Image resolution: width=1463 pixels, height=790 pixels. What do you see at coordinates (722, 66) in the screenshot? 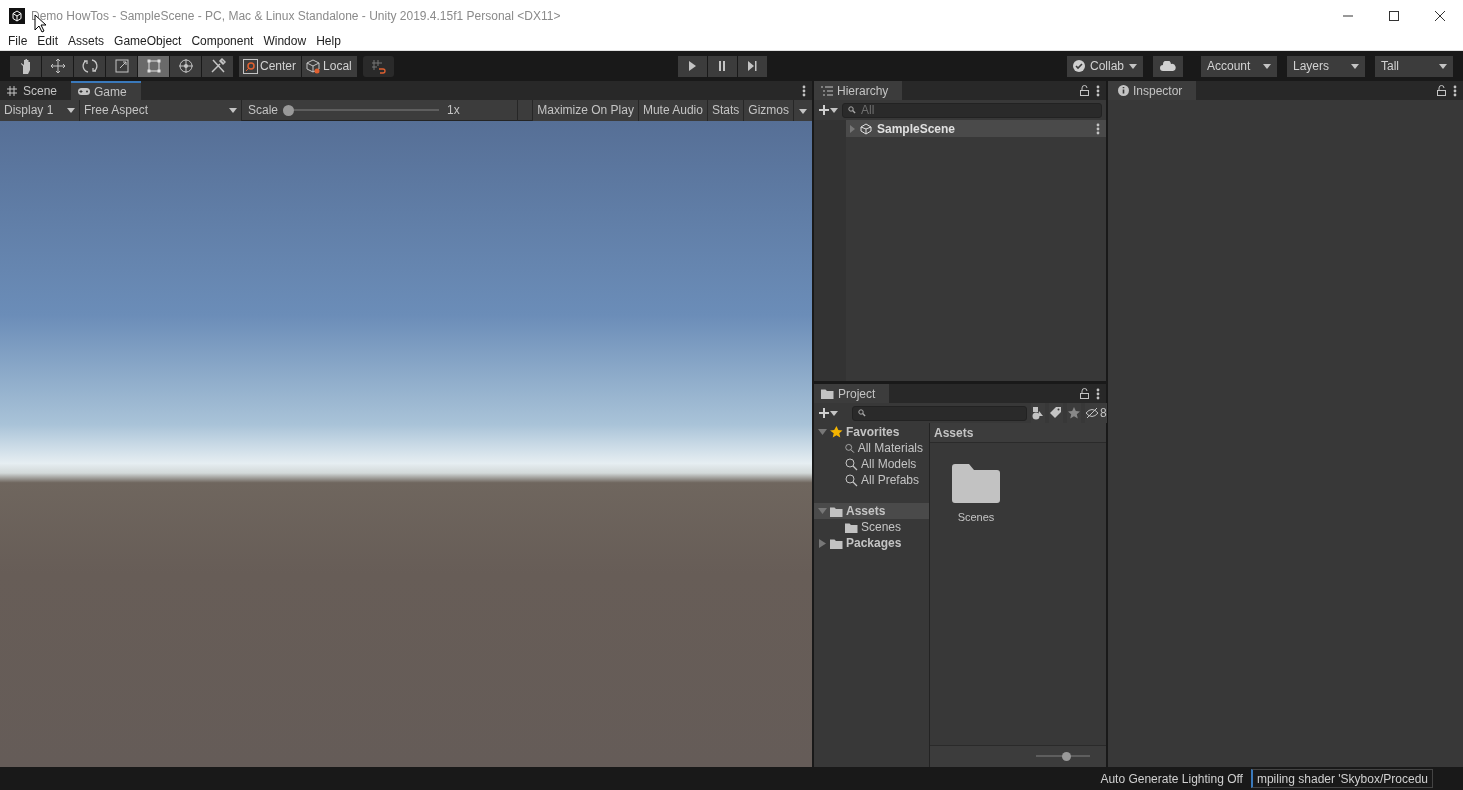
I see `pause-button` at bounding box center [722, 66].